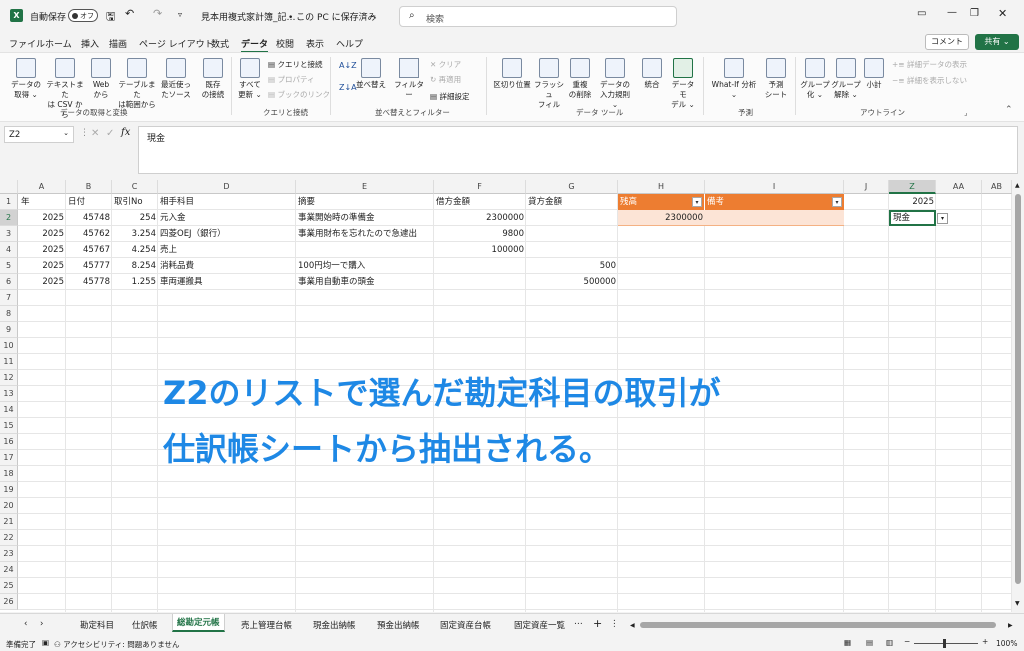 This screenshot has width=1024, height=651. What do you see at coordinates (572, 187) in the screenshot?
I see `column-header-G: G` at bounding box center [572, 187].